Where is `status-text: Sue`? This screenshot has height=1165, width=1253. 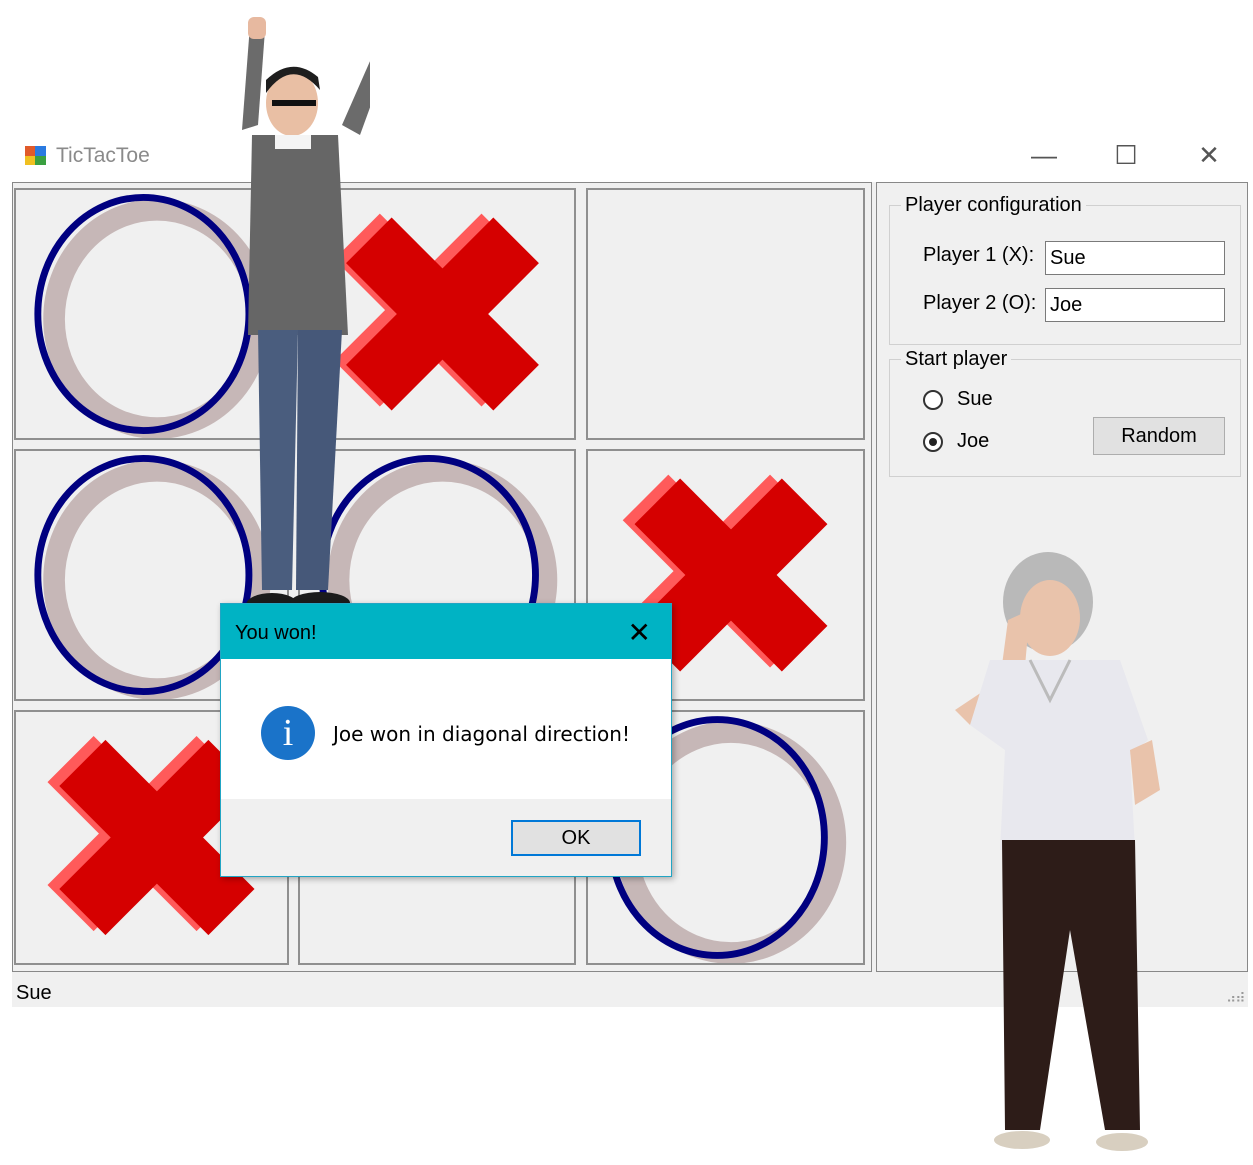
status-text: Sue is located at coordinates (34, 993).